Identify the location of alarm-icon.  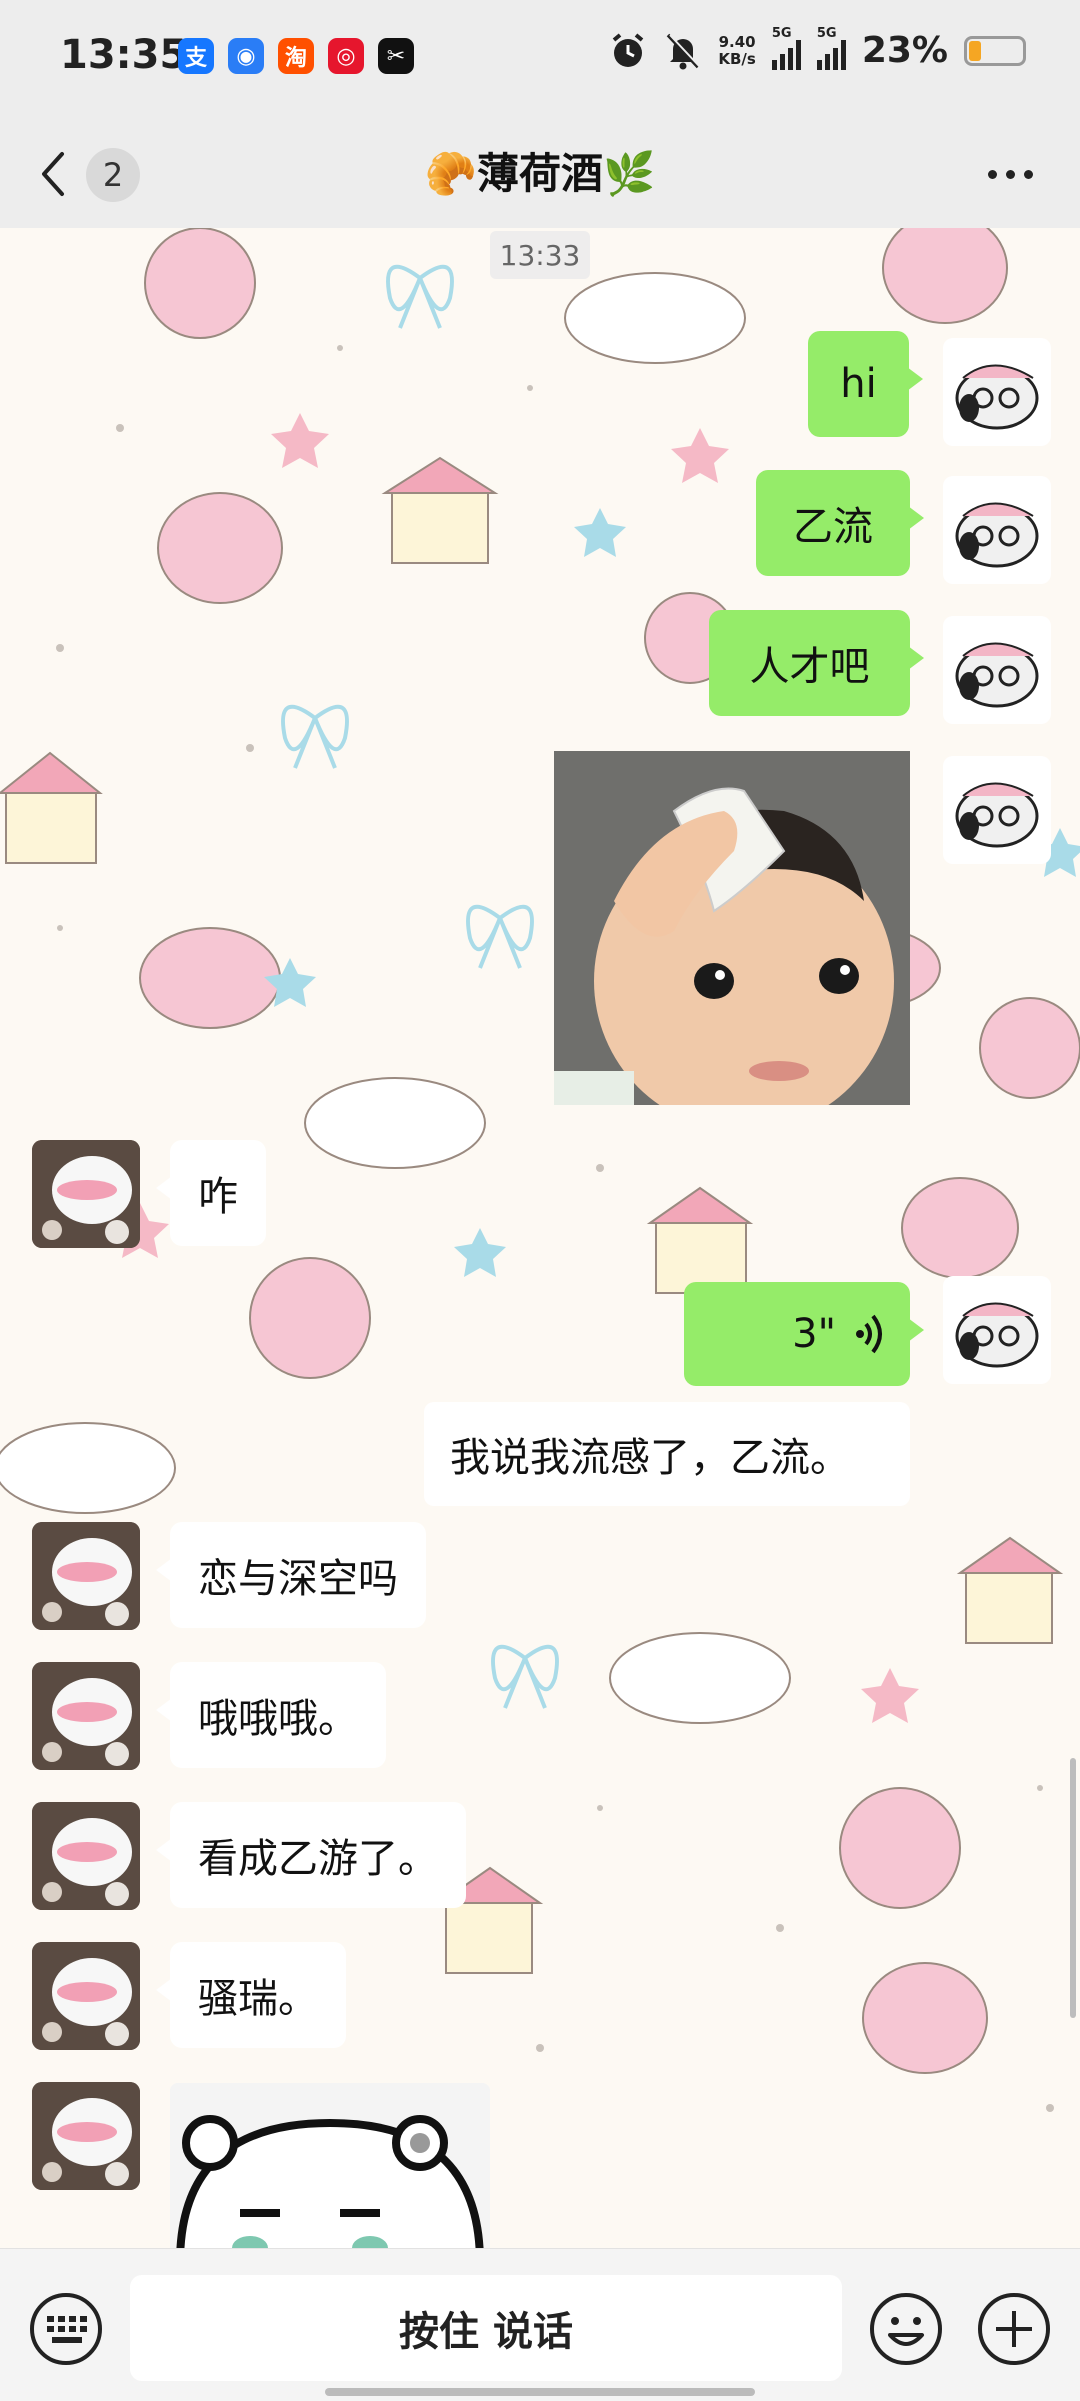
(628, 49).